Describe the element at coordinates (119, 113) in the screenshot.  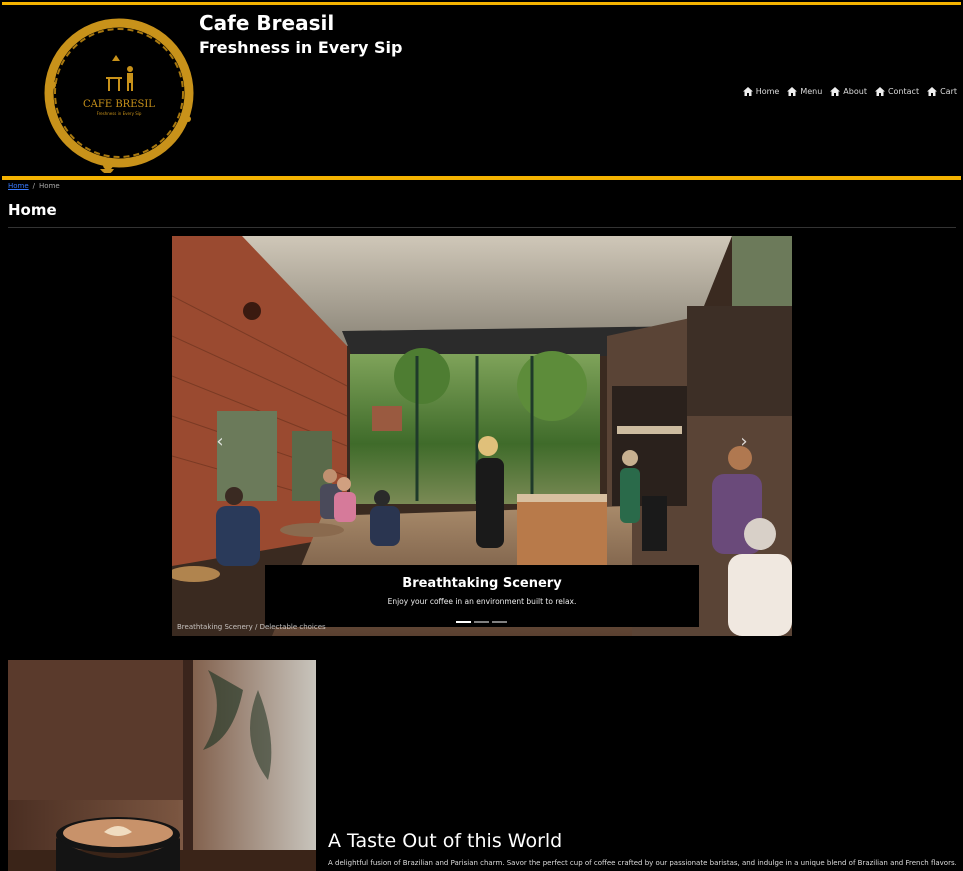
I see `logo-tagline: Freshness in Every Sip` at that location.